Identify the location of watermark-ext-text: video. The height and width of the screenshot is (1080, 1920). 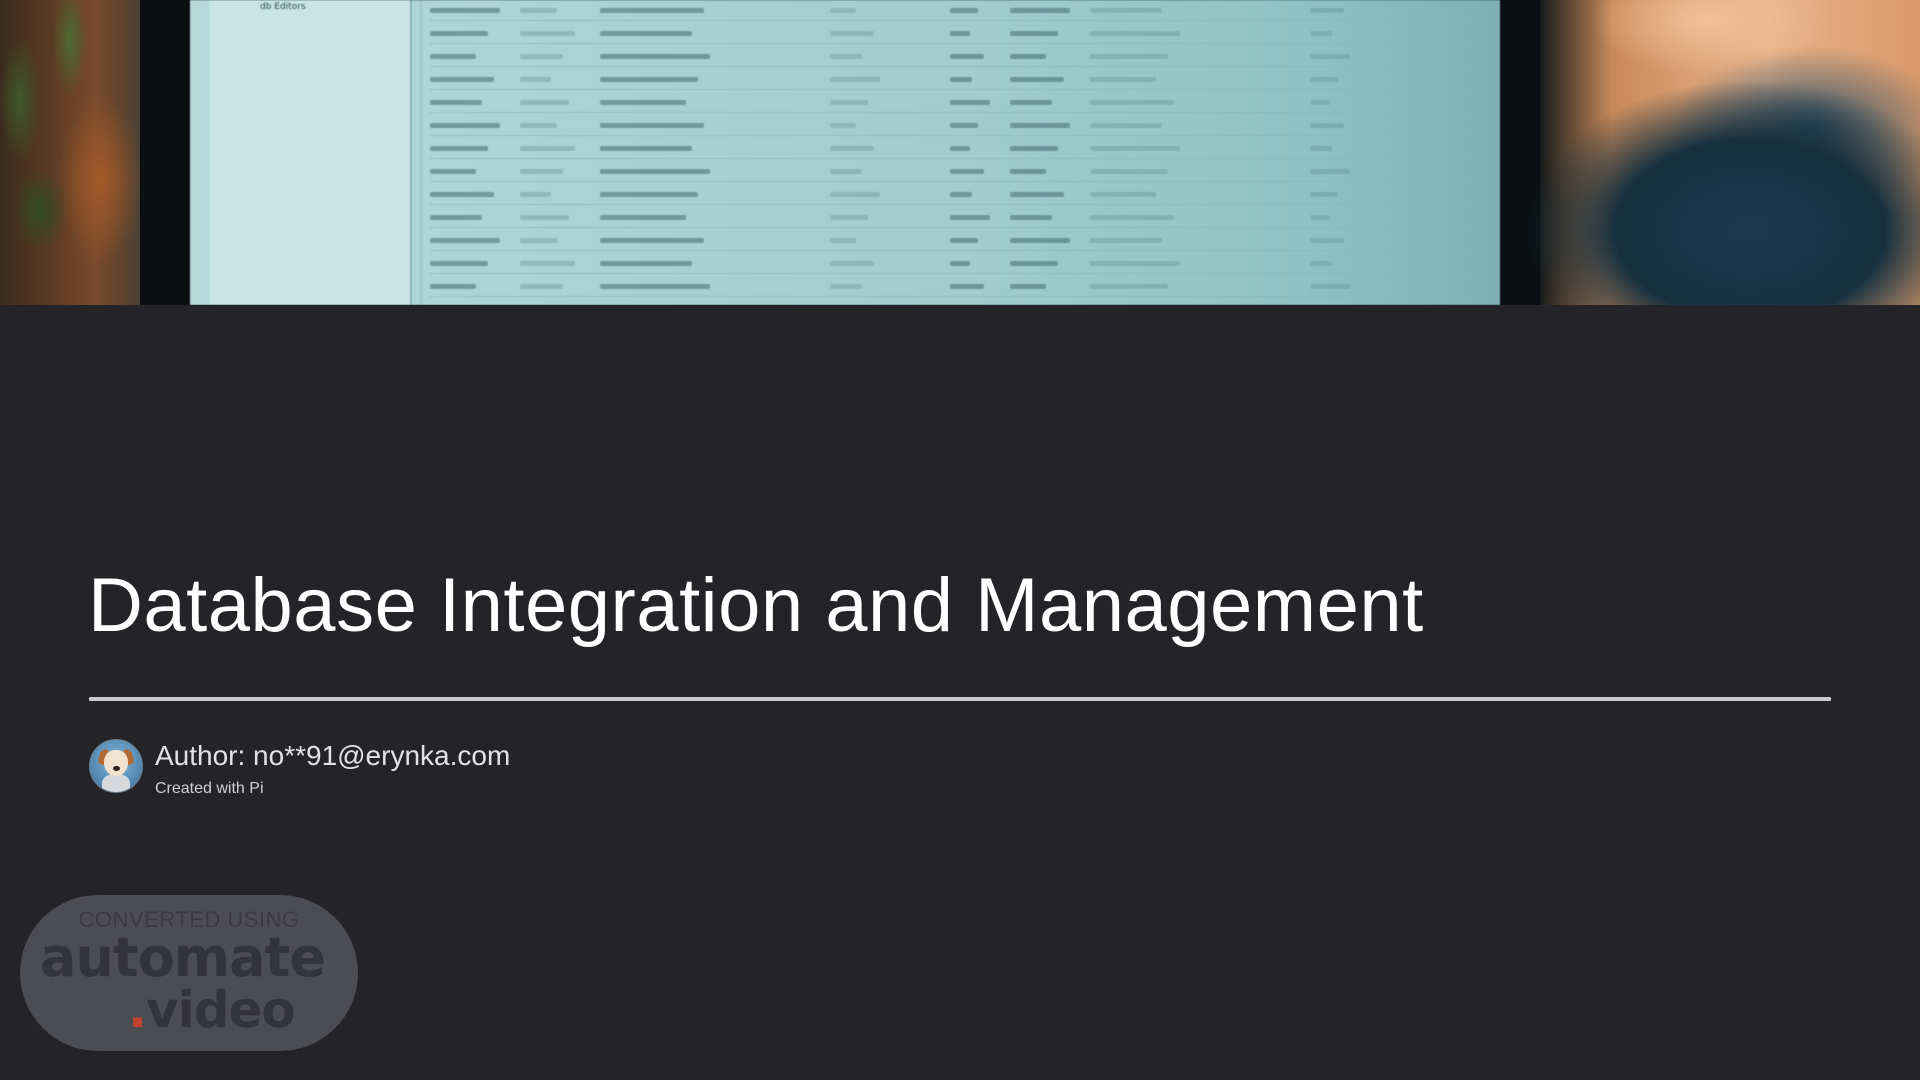
(221, 1010).